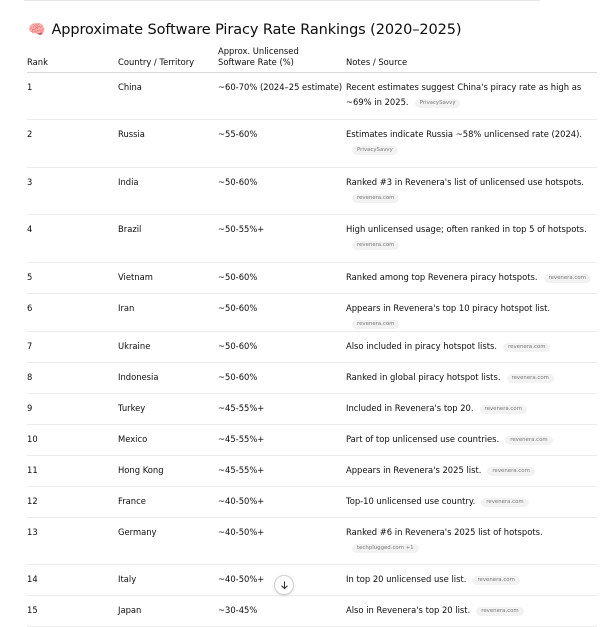 Image resolution: width=609 pixels, height=627 pixels. I want to click on cell-country: Iran, so click(168, 312).